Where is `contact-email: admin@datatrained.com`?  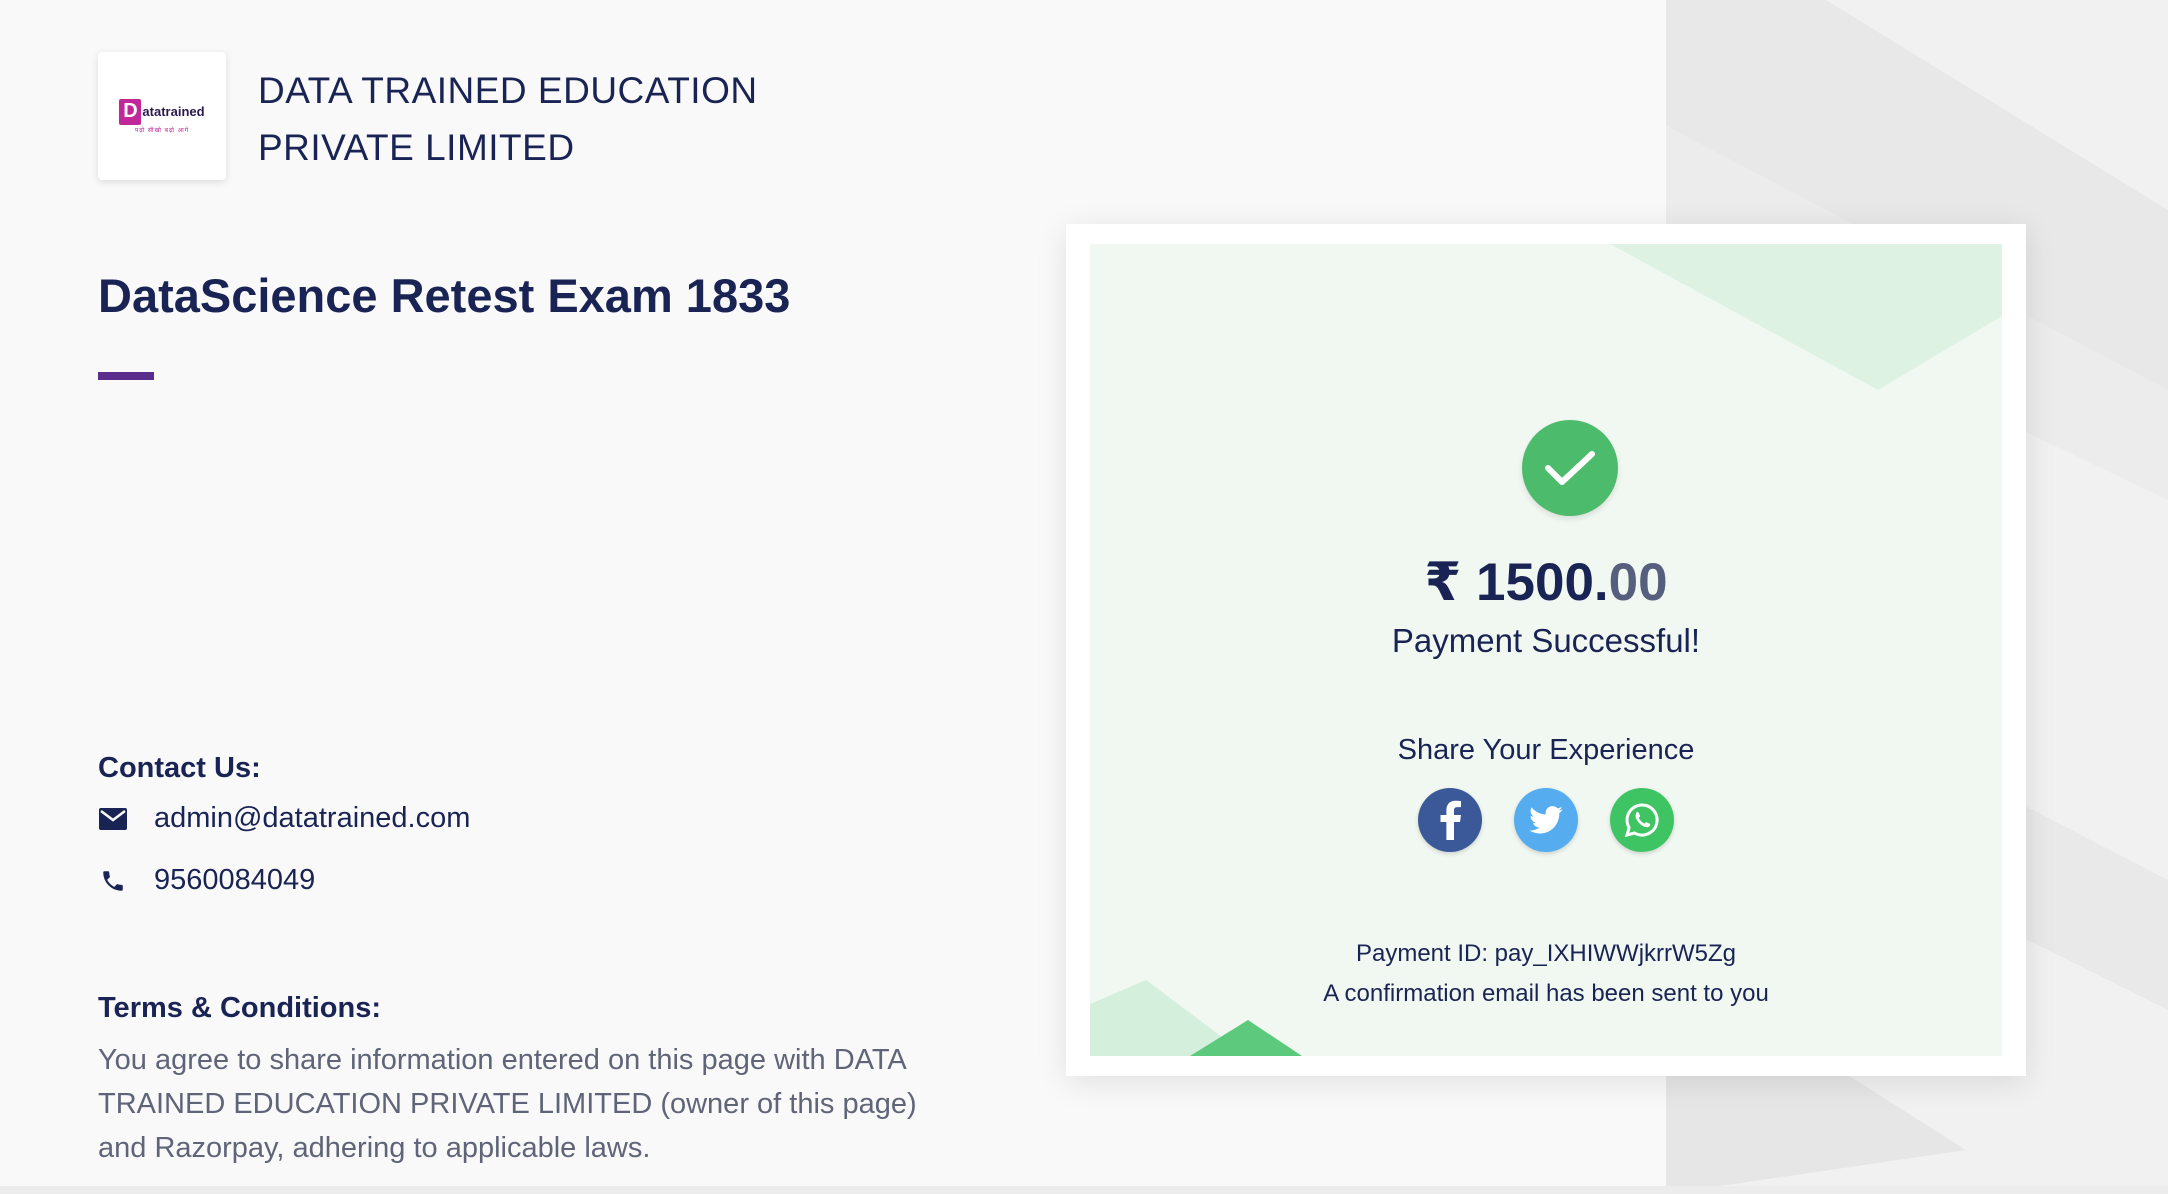 contact-email: admin@datatrained.com is located at coordinates (312, 818).